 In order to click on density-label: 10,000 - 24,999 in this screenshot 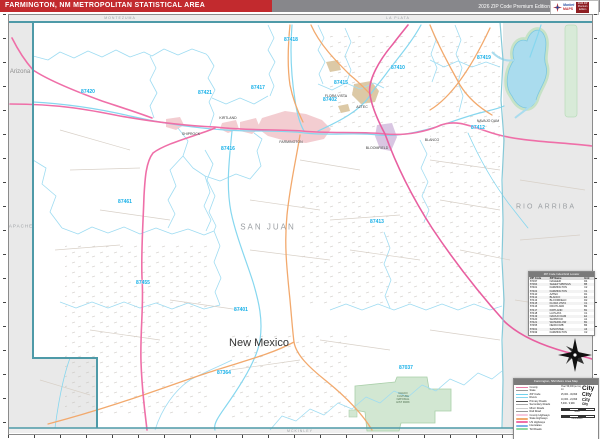, I will do `click(569, 400)`.